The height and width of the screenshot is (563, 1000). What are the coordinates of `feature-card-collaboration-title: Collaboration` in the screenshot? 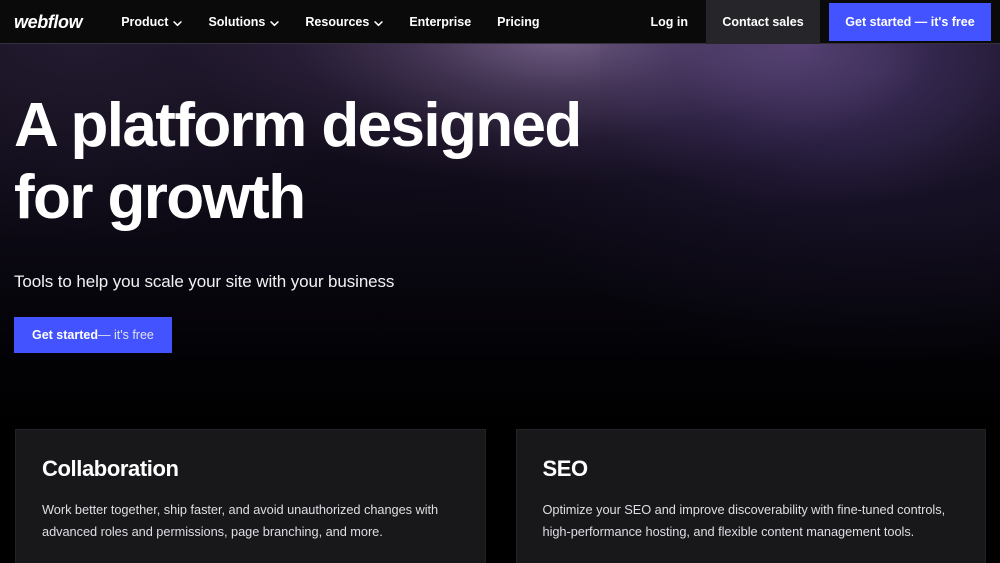 It's located at (110, 468).